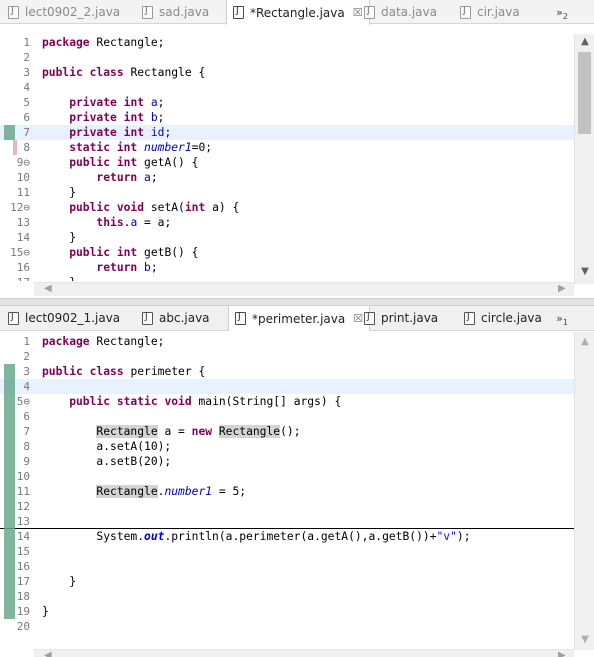 Image resolution: width=594 pixels, height=657 pixels. Describe the element at coordinates (73, 318) in the screenshot. I see `tab-label: lect0902_1.java` at that location.